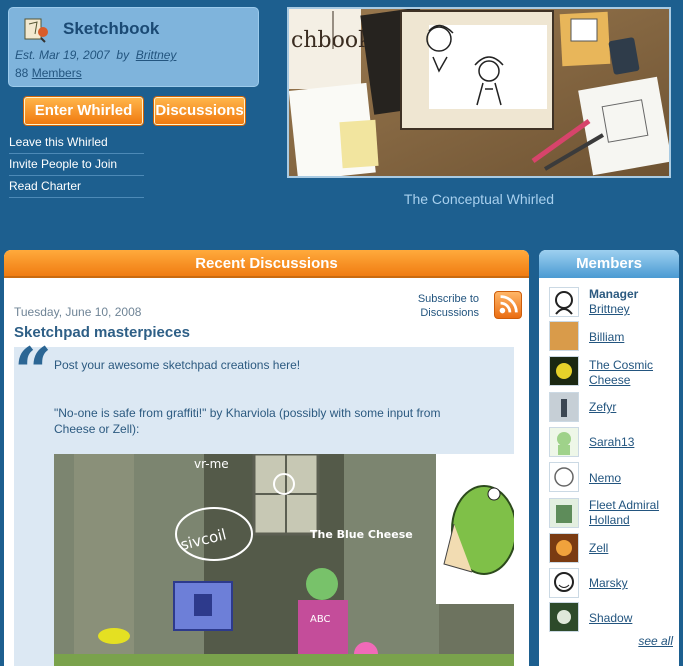 The image size is (683, 666). Describe the element at coordinates (634, 407) in the screenshot. I see `member-name: Zefyr` at that location.